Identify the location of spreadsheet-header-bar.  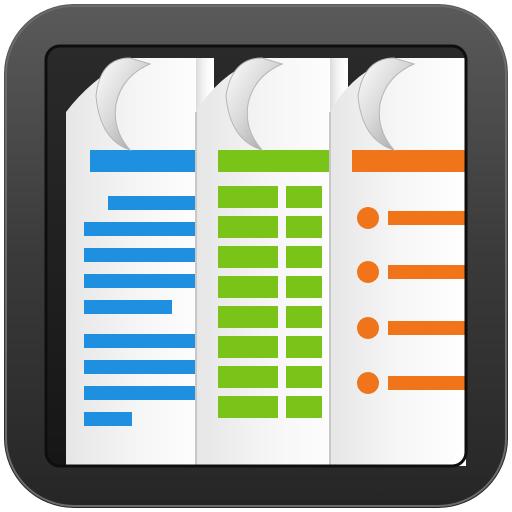
(283, 161).